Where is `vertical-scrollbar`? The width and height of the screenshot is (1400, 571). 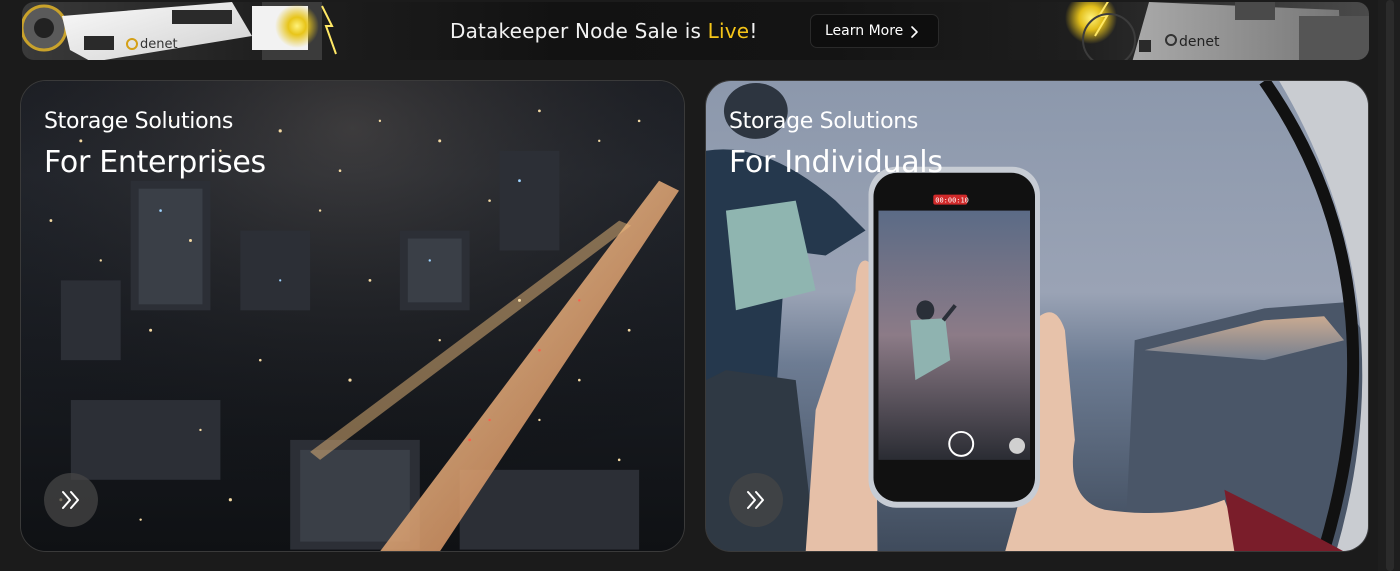
vertical-scrollbar is located at coordinates (1389, 285).